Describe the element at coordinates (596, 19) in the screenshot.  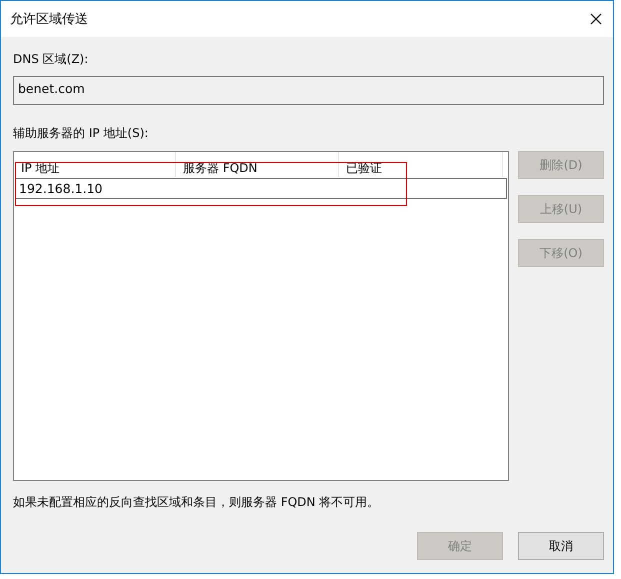
I see `close-icon` at that location.